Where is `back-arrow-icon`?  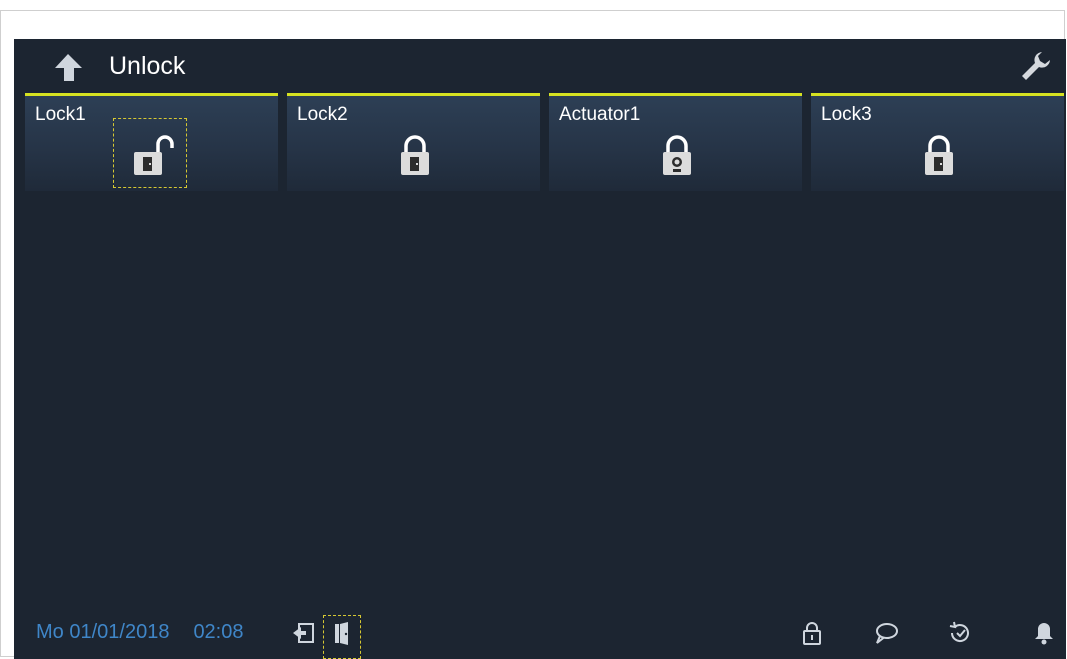 back-arrow-icon is located at coordinates (68, 67).